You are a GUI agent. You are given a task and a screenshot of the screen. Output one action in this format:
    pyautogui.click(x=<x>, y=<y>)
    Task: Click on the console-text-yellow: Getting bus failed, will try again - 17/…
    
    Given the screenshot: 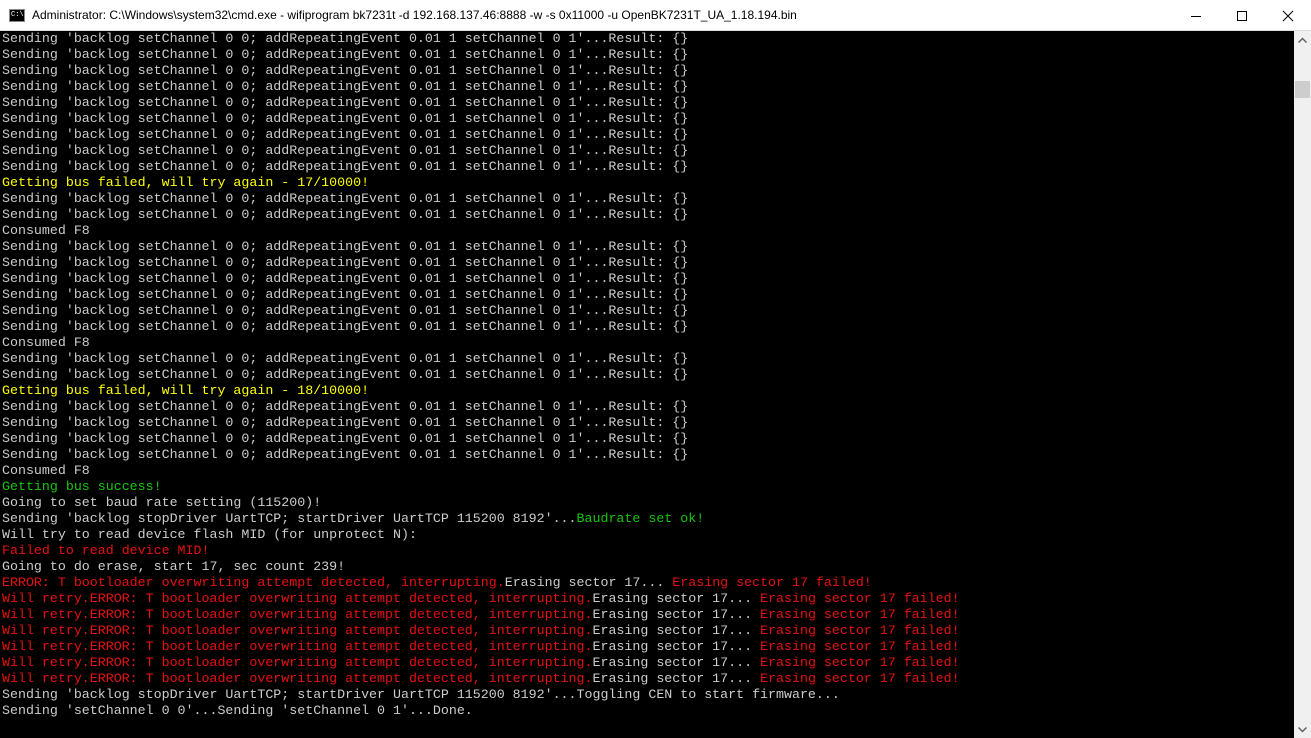 What is the action you would take?
    pyautogui.click(x=186, y=182)
    